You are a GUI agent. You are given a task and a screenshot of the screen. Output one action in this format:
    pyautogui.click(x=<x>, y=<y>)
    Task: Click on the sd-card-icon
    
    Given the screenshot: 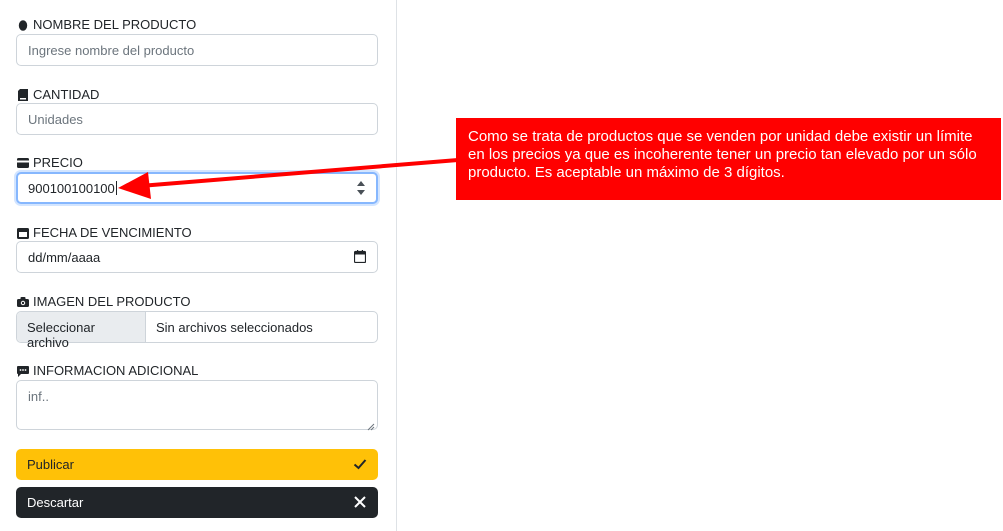 What is the action you would take?
    pyautogui.click(x=23, y=95)
    